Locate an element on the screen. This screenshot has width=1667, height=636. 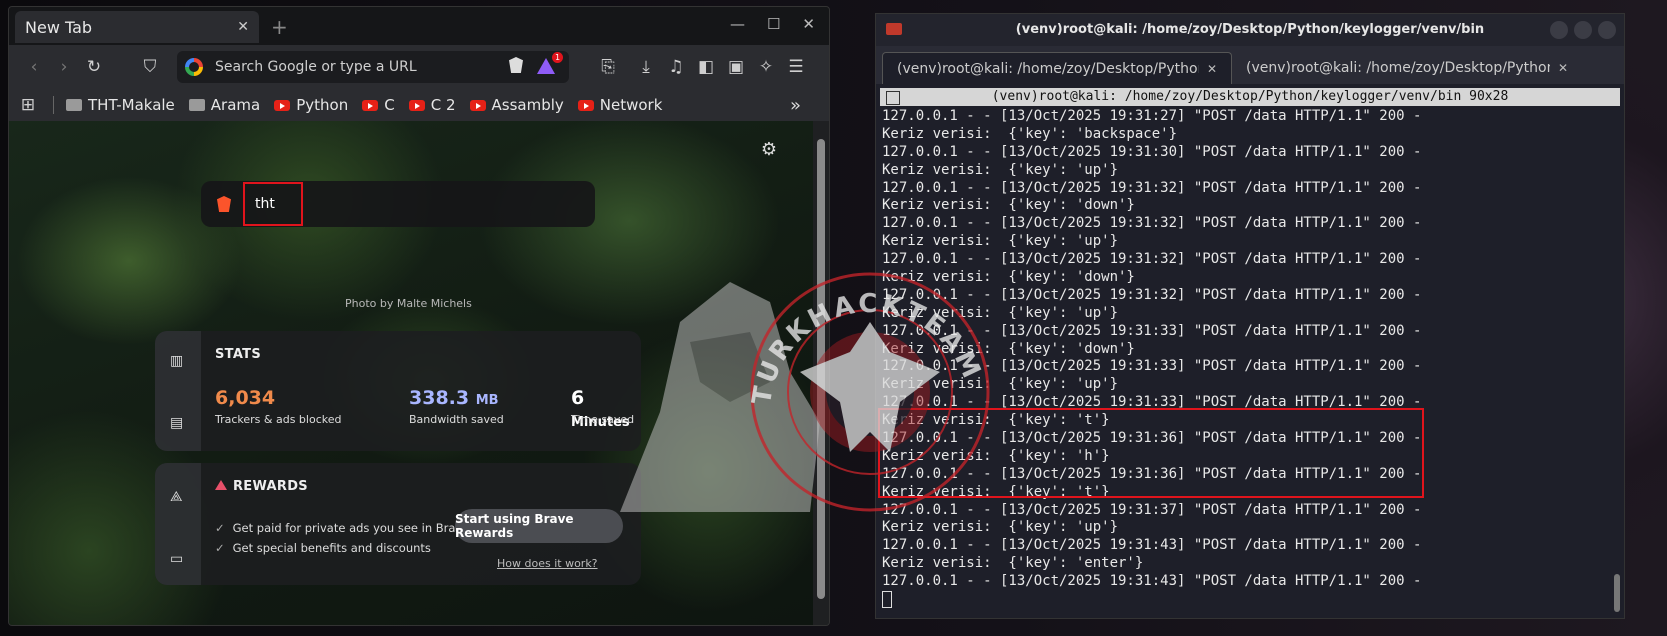
tab-new-tab: New Tab ✕ is located at coordinates (137, 27).